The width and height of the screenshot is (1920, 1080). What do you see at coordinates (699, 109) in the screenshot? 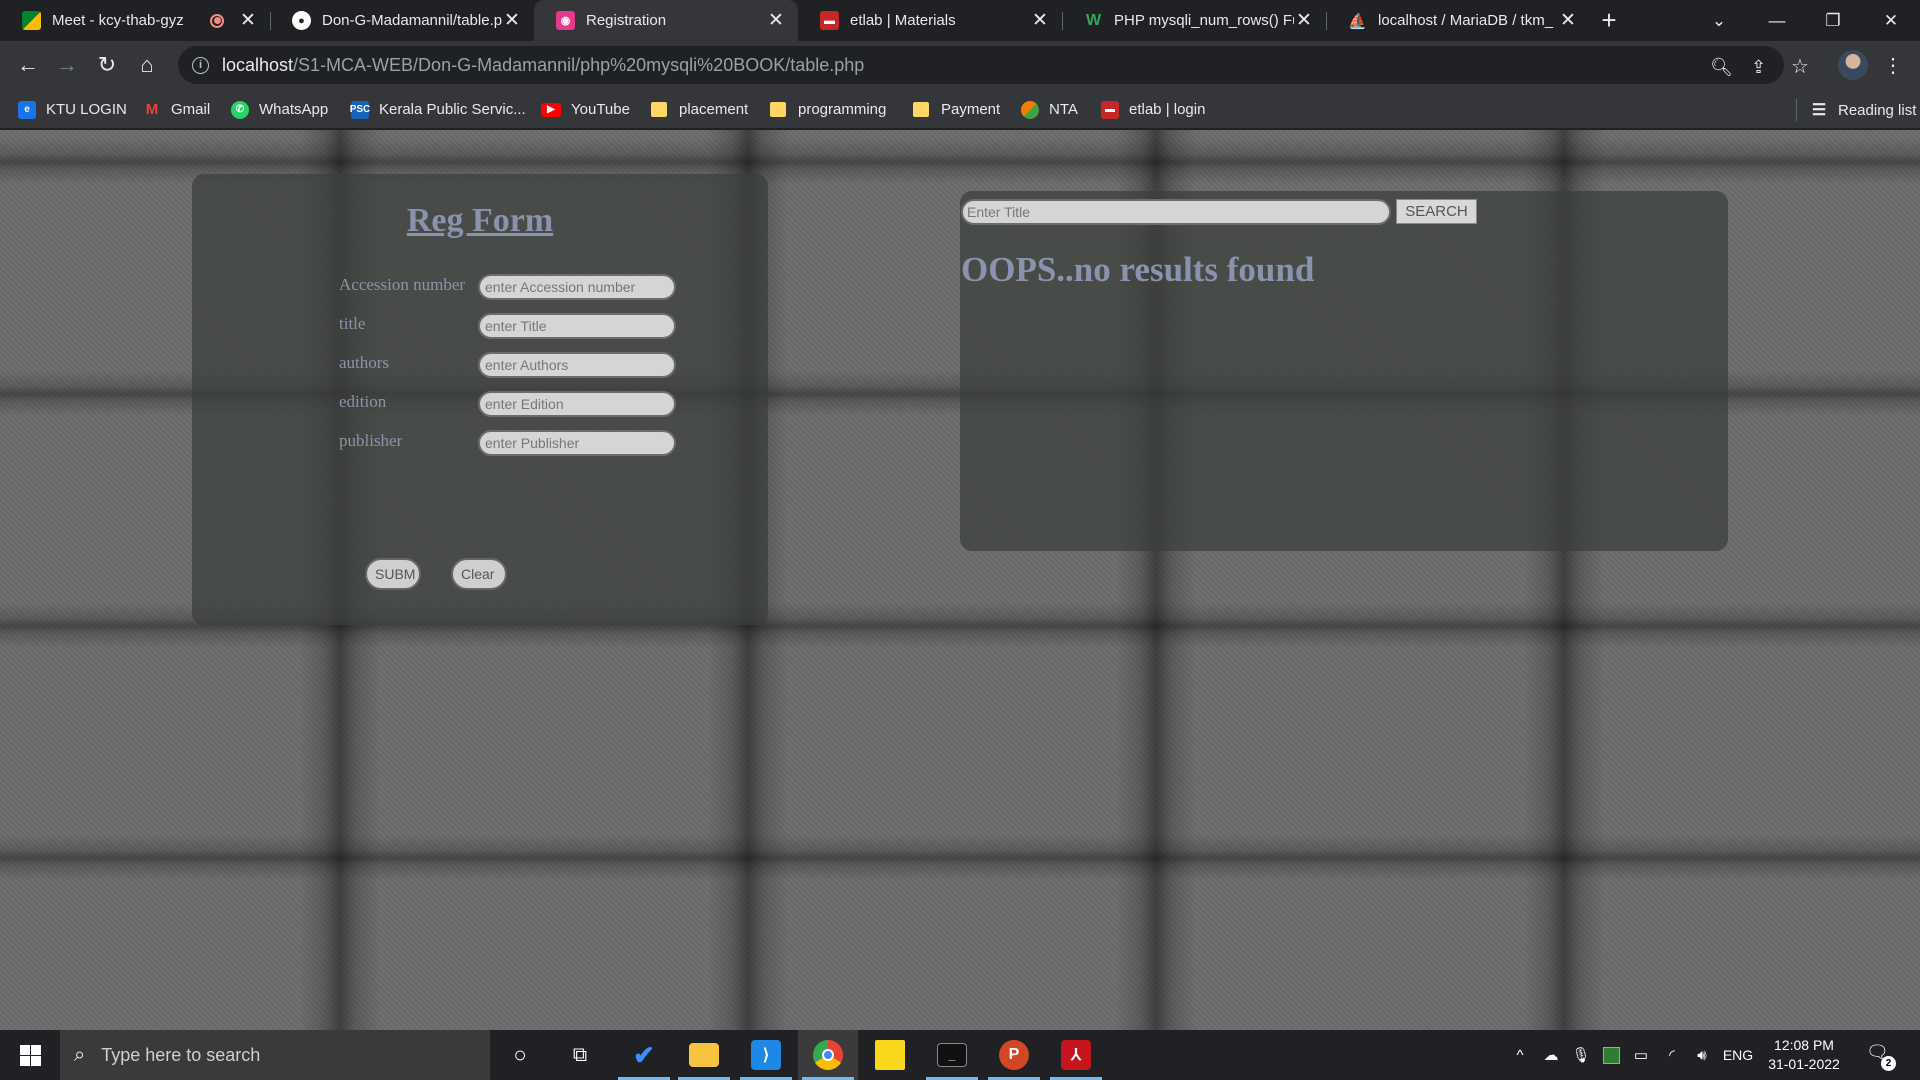
I see `bookmark-folder-placement: placement` at bounding box center [699, 109].